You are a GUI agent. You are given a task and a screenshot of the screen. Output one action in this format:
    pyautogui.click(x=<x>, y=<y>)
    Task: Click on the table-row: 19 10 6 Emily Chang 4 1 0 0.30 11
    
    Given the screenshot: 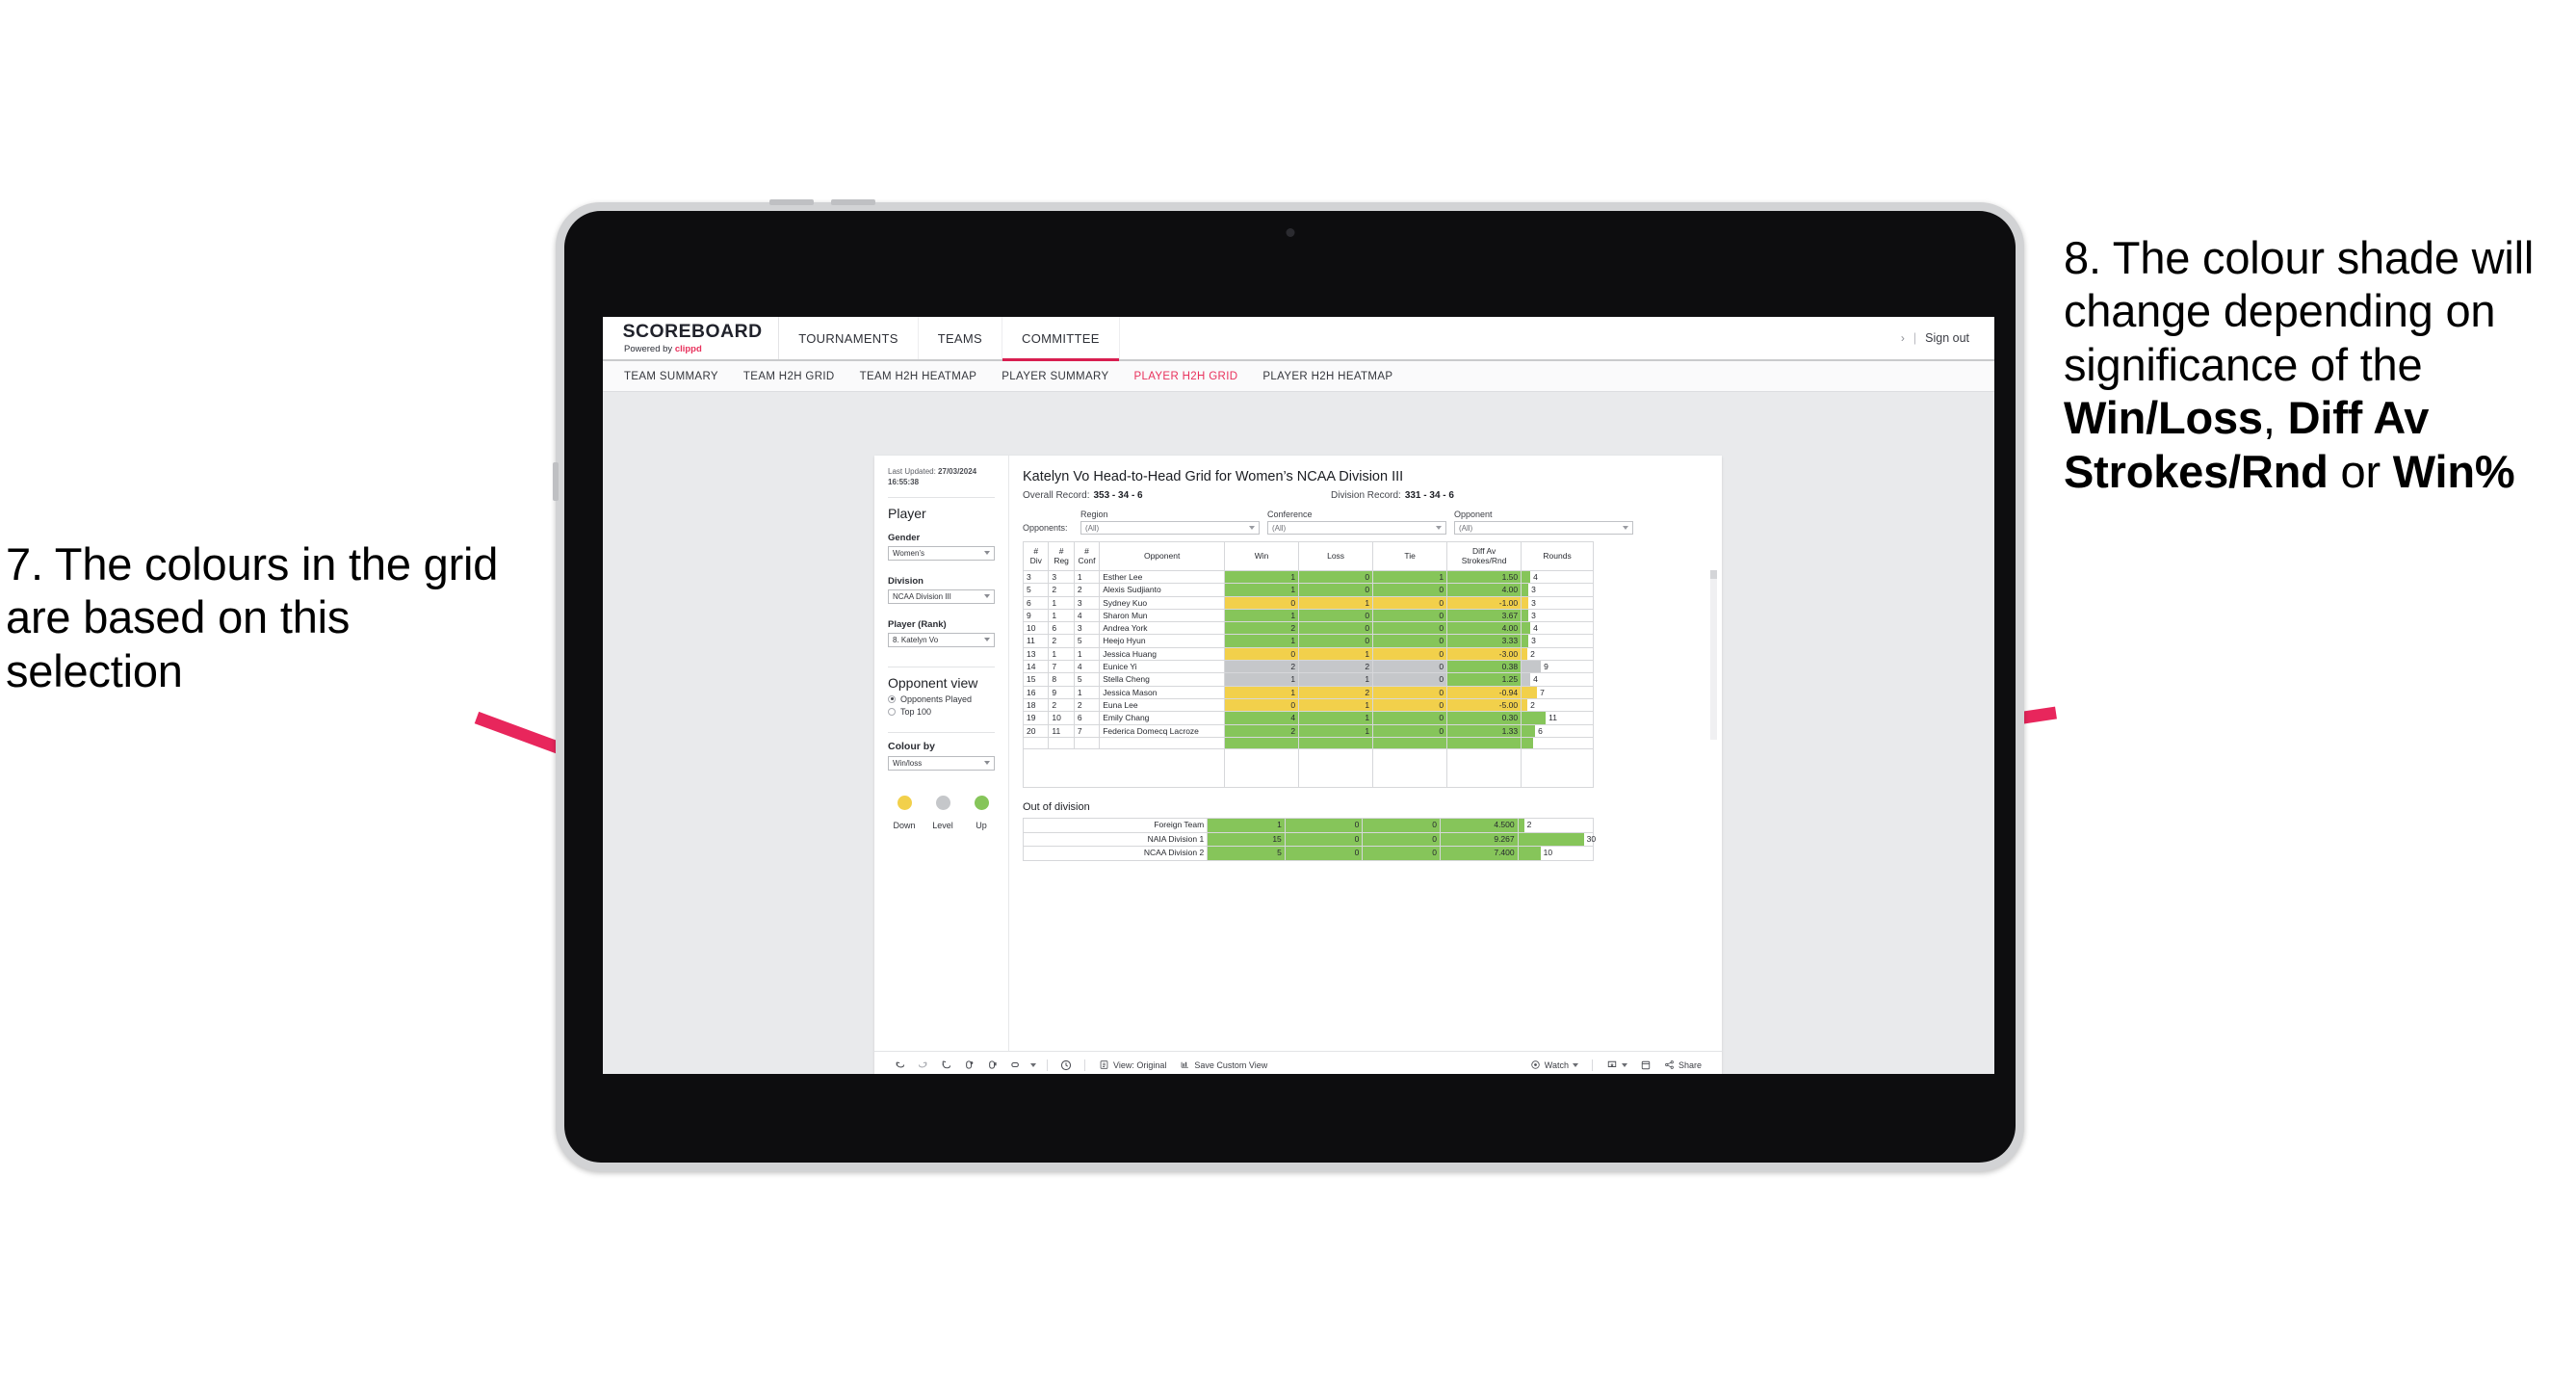 What is the action you would take?
    pyautogui.click(x=1308, y=718)
    